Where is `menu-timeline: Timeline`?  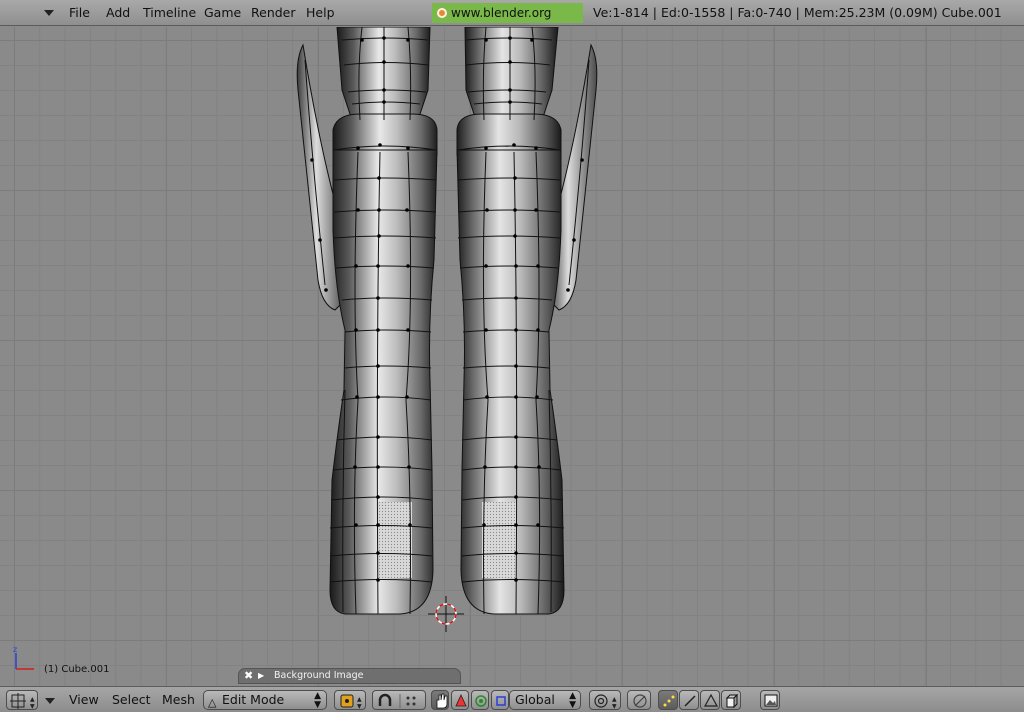
menu-timeline: Timeline is located at coordinates (169, 12).